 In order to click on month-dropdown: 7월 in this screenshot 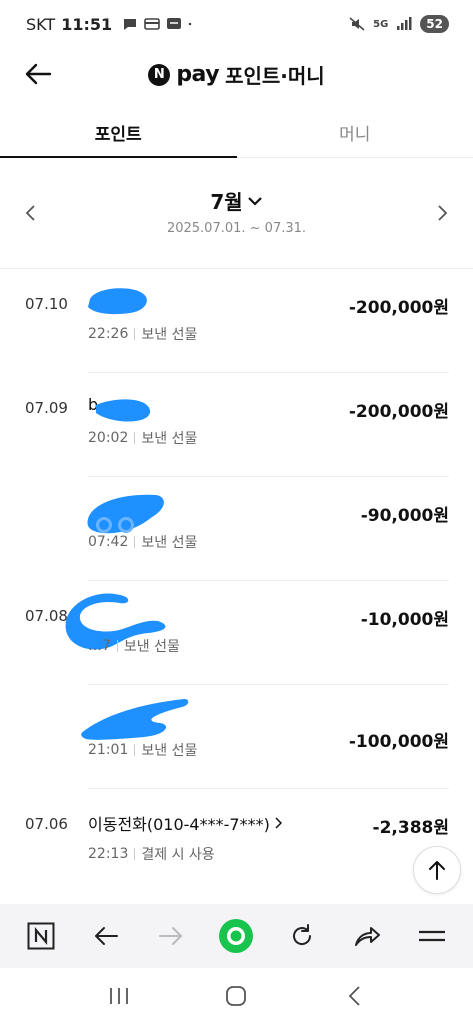, I will do `click(236, 200)`.